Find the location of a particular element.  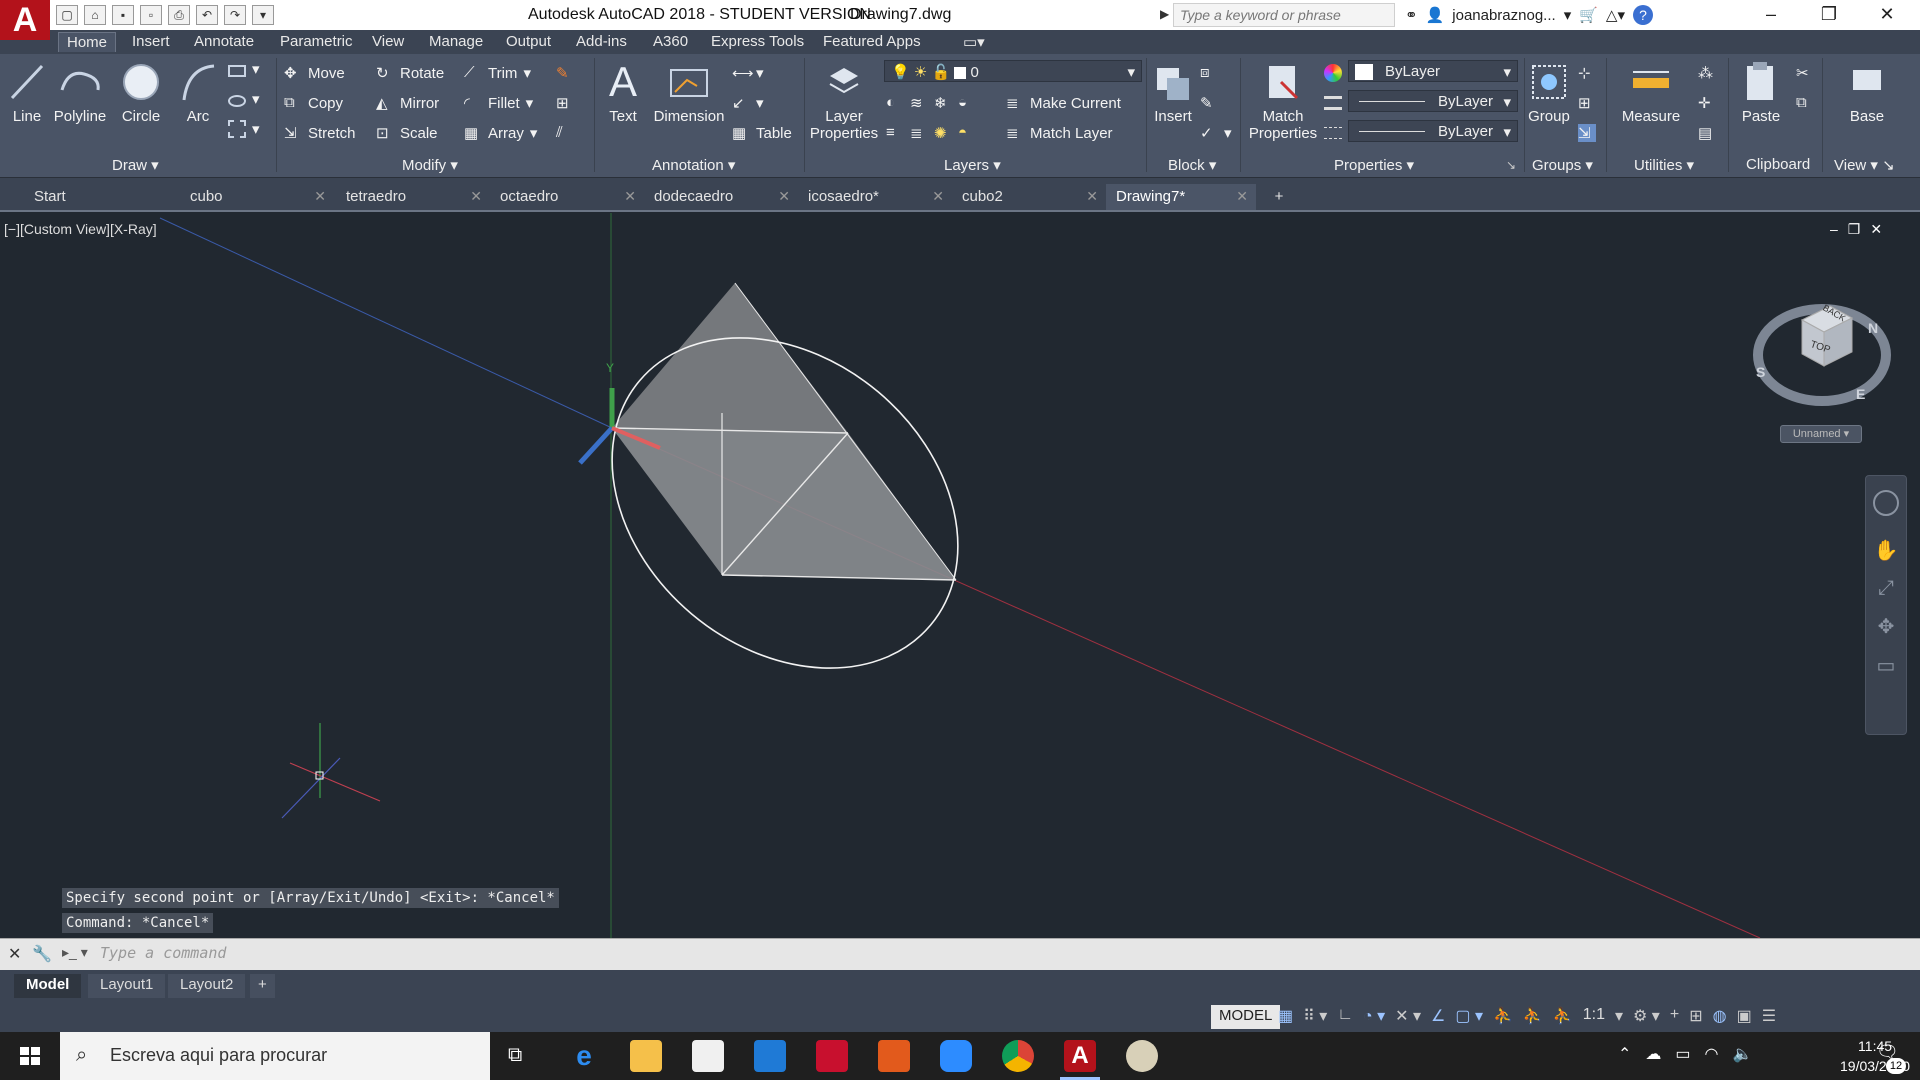

autocad-taskbar-icon: A is located at coordinates (1080, 1056).